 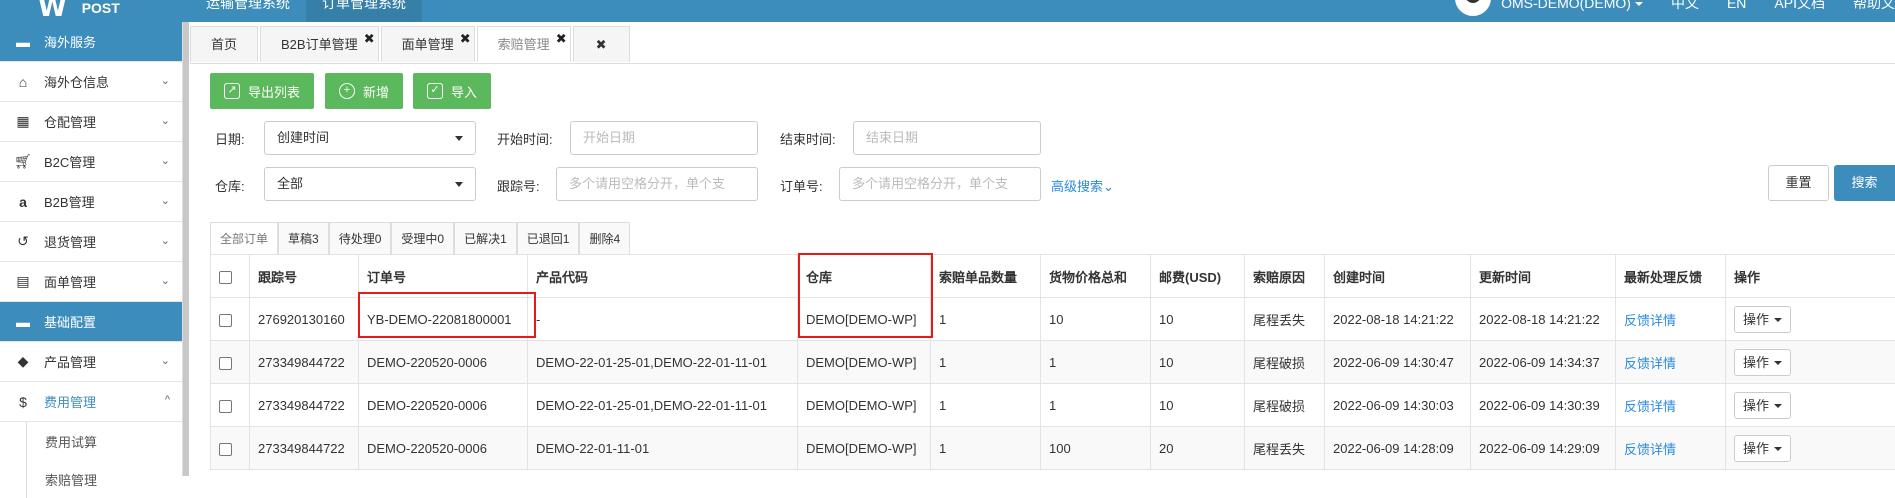 I want to click on add-label: 新增, so click(x=376, y=91).